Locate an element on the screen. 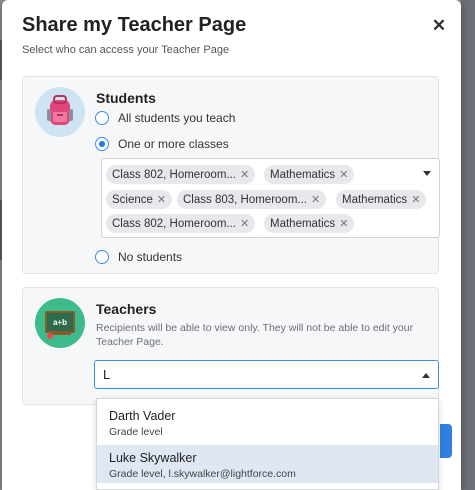 The width and height of the screenshot is (475, 490). close-icon: ✕ is located at coordinates (439, 25).